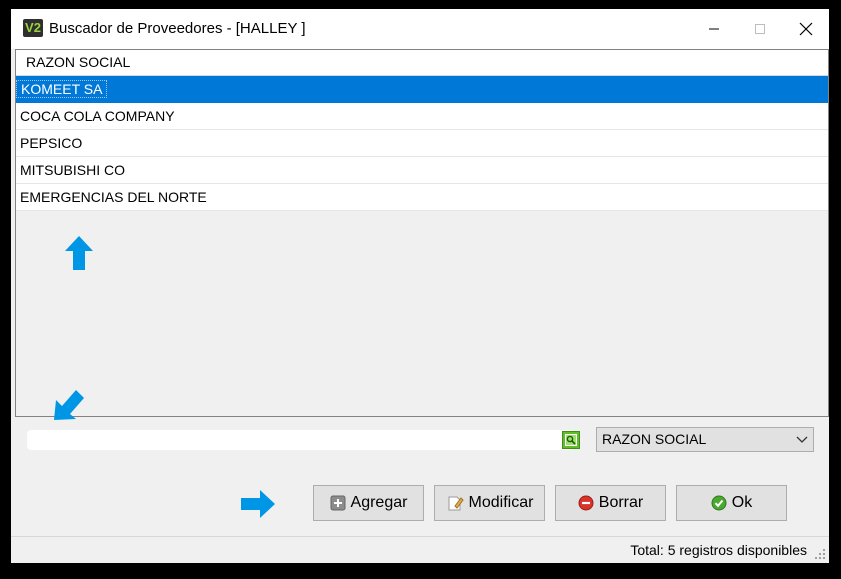  What do you see at coordinates (79, 253) in the screenshot?
I see `annotation-arrow-up-icon` at bounding box center [79, 253].